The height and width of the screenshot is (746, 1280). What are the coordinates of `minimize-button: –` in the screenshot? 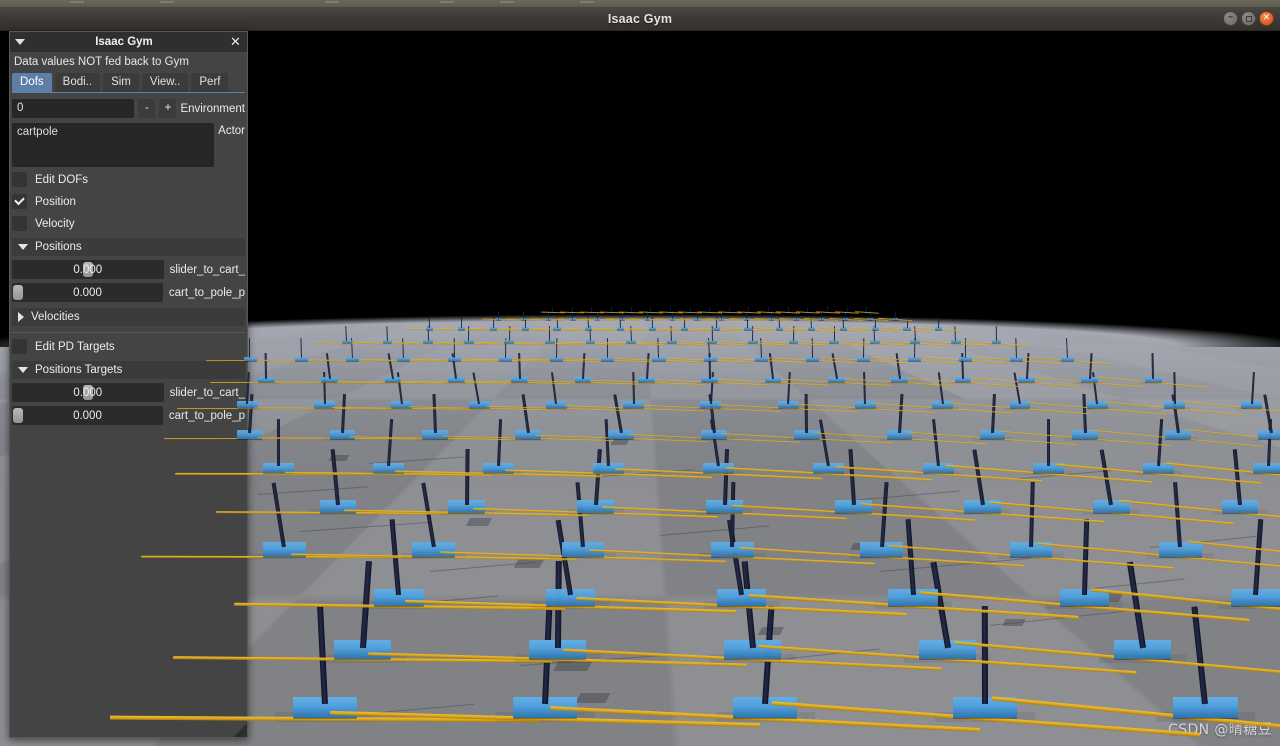 It's located at (1230, 18).